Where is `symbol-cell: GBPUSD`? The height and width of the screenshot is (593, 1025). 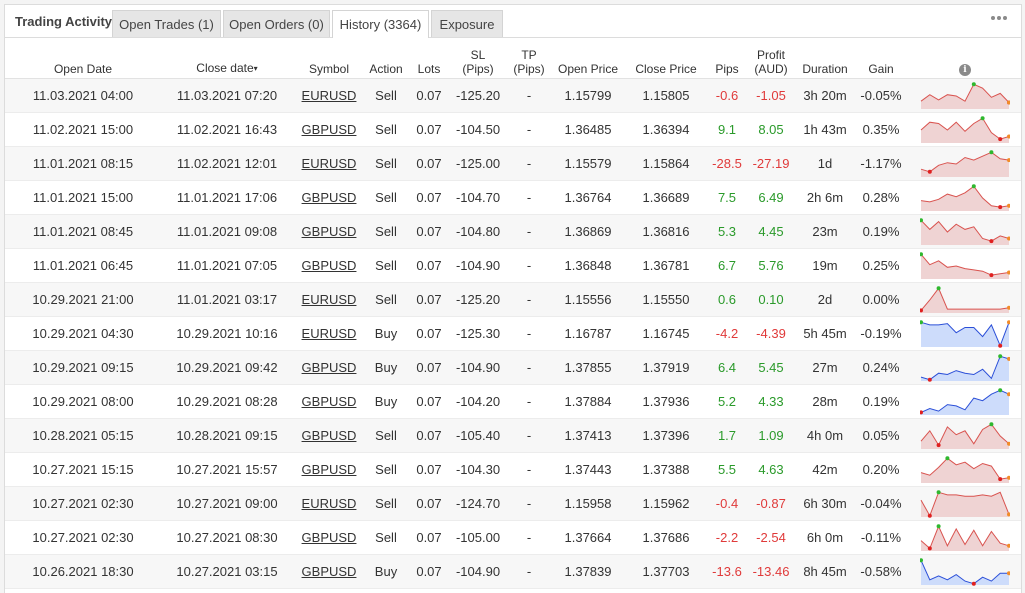 symbol-cell: GBPUSD is located at coordinates (329, 435).